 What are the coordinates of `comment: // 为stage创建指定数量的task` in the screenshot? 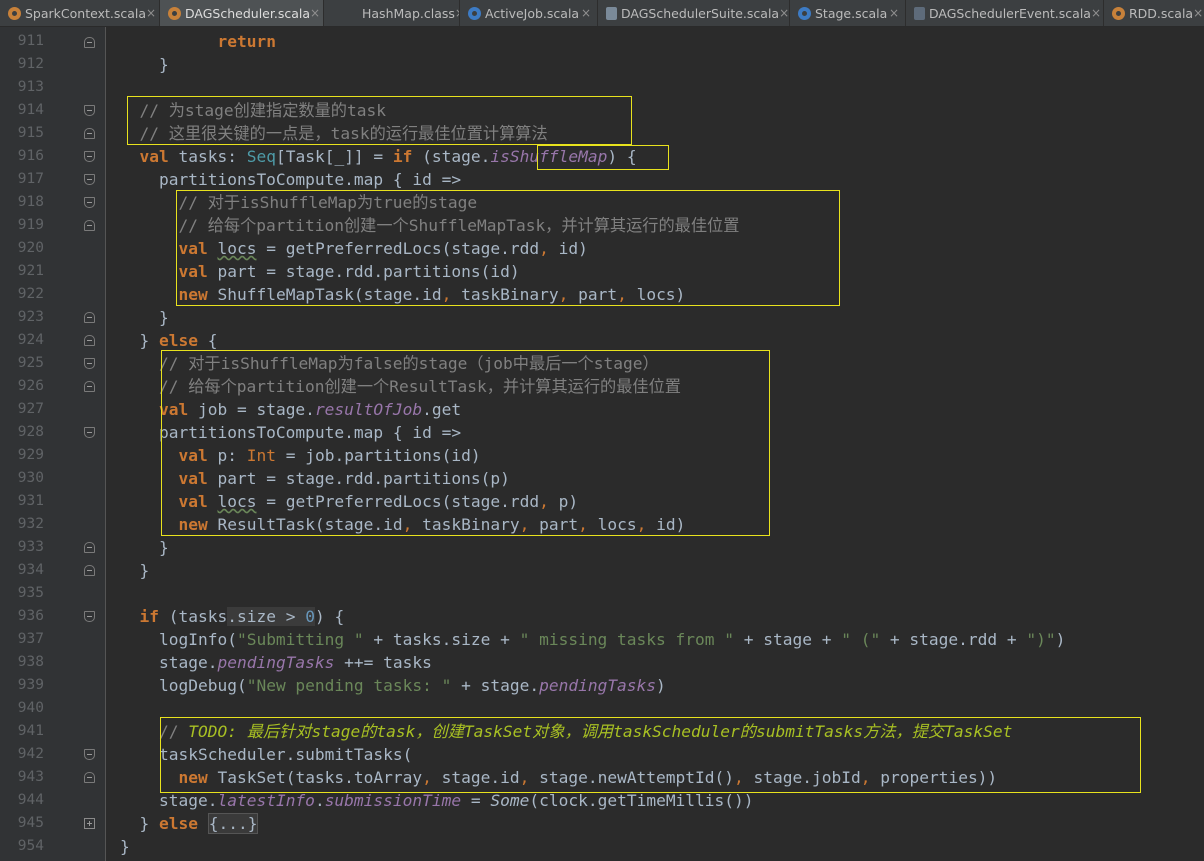 It's located at (262, 110).